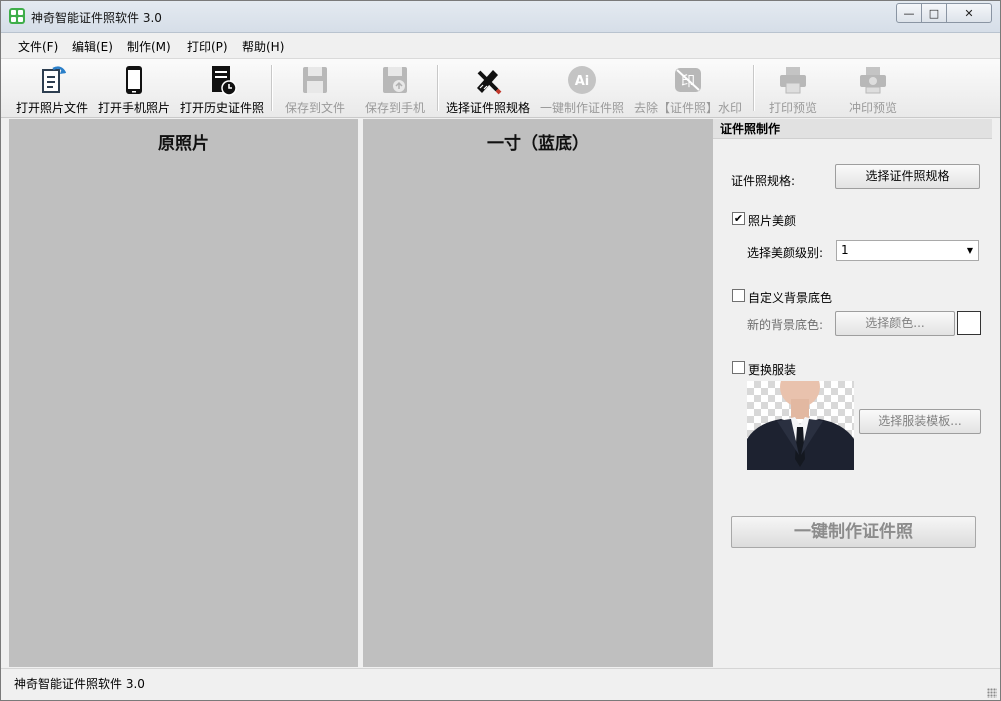 The height and width of the screenshot is (701, 1001). I want to click on phone-icon, so click(134, 80).